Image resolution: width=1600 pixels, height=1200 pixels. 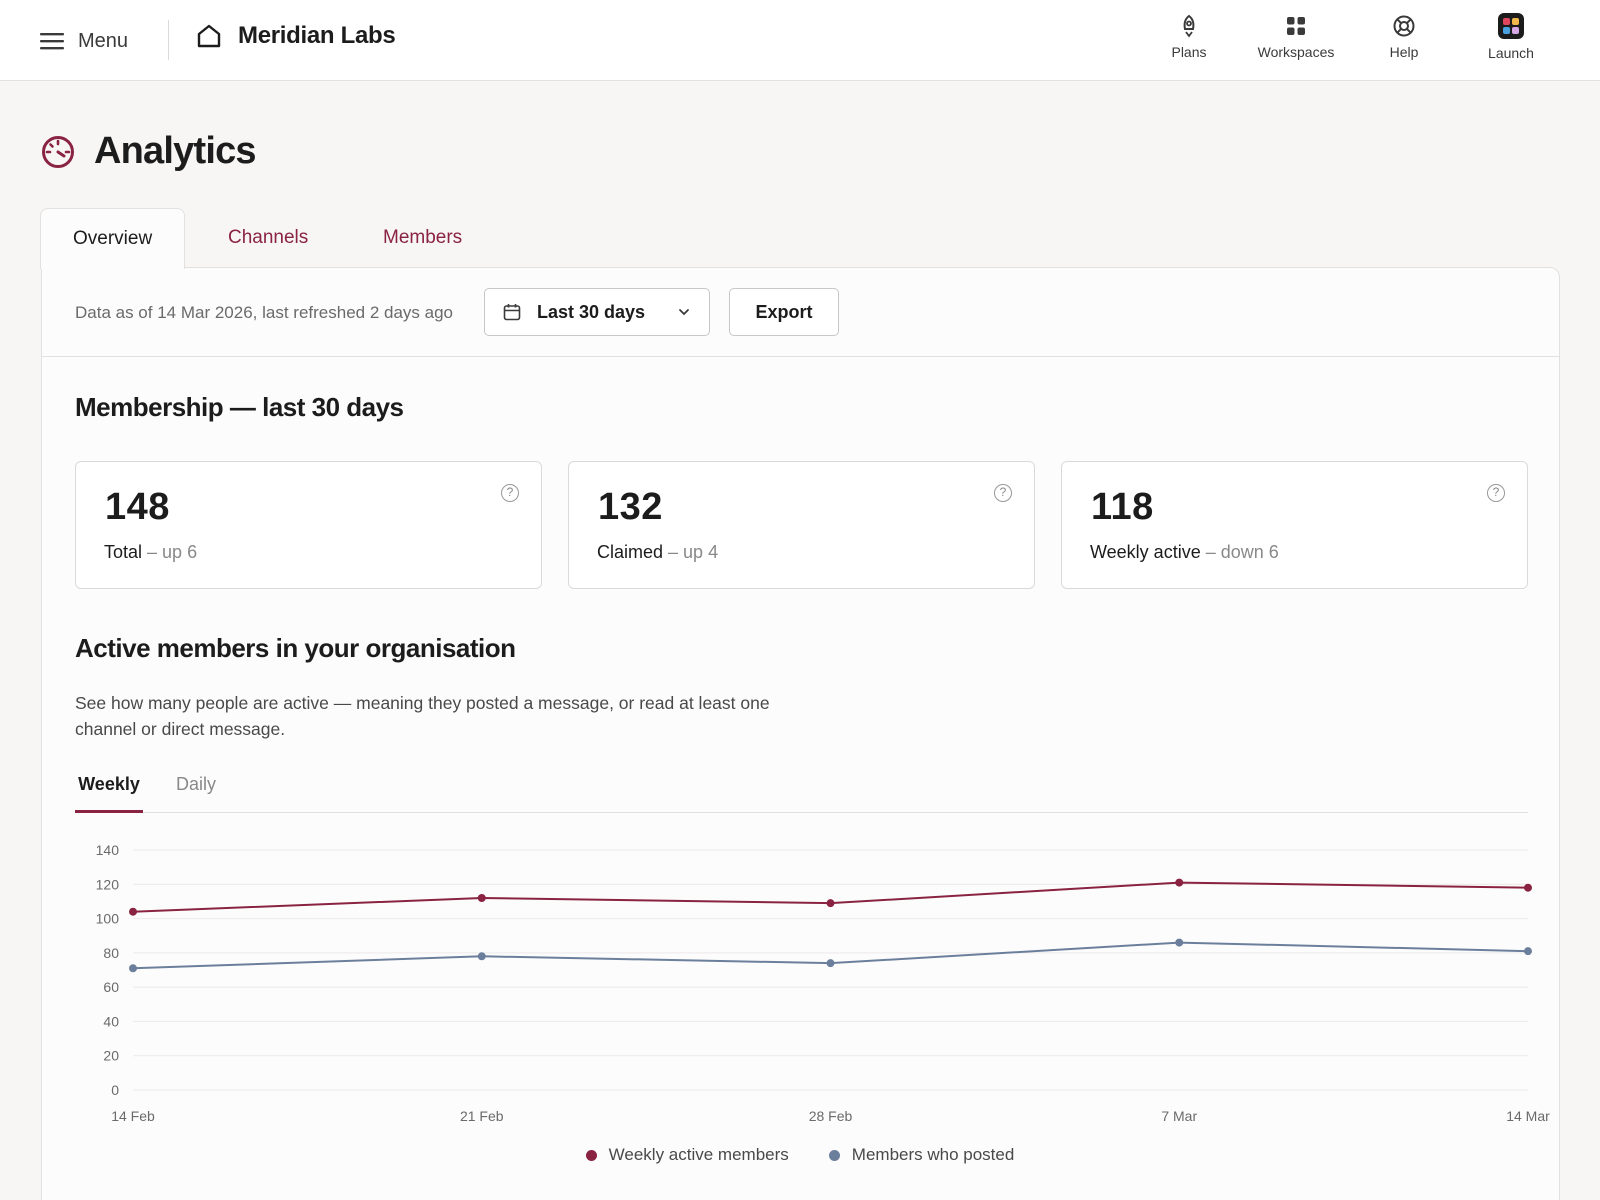 I want to click on x-tick-label: 21 Feb, so click(x=482, y=1116).